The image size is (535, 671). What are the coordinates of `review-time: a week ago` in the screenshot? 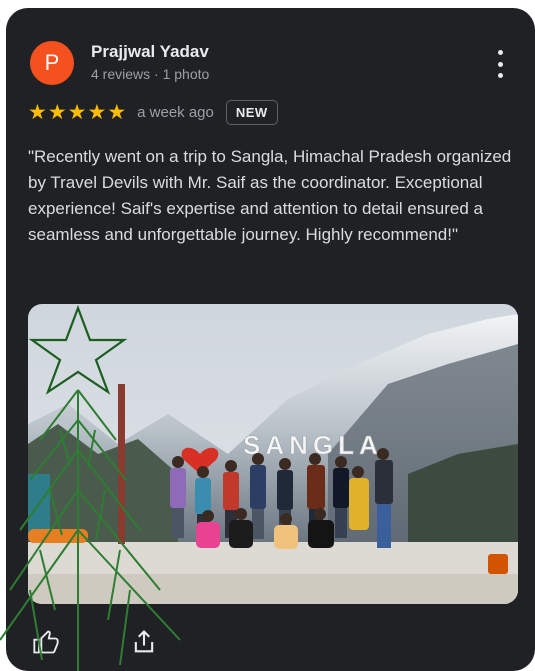 It's located at (175, 112).